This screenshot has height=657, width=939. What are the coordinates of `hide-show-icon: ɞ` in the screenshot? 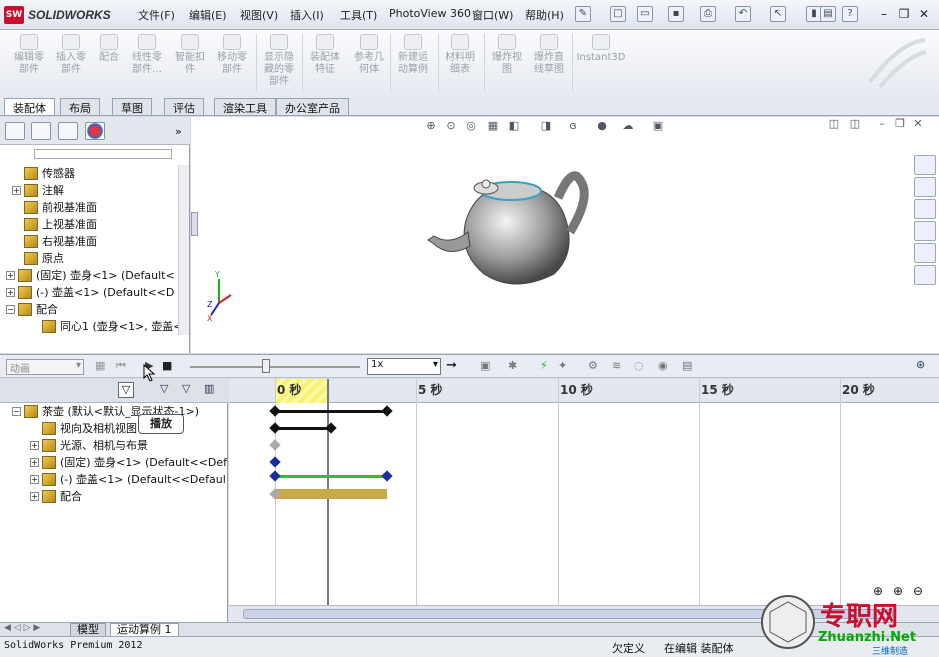 It's located at (573, 127).